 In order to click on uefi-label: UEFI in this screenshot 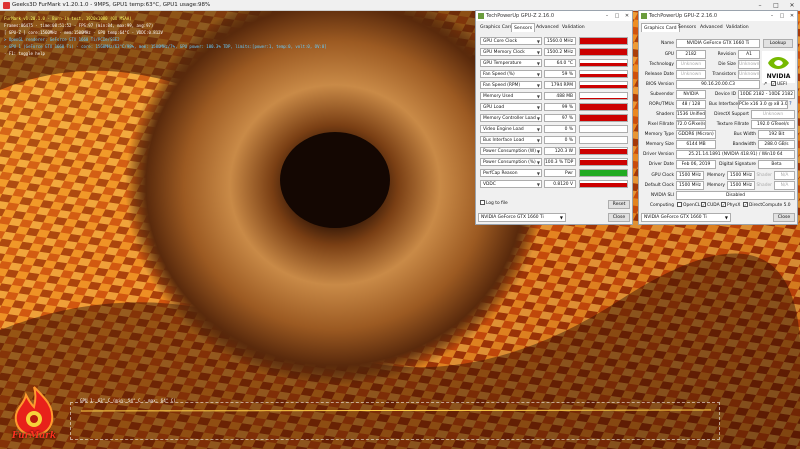, I will do `click(782, 84)`.